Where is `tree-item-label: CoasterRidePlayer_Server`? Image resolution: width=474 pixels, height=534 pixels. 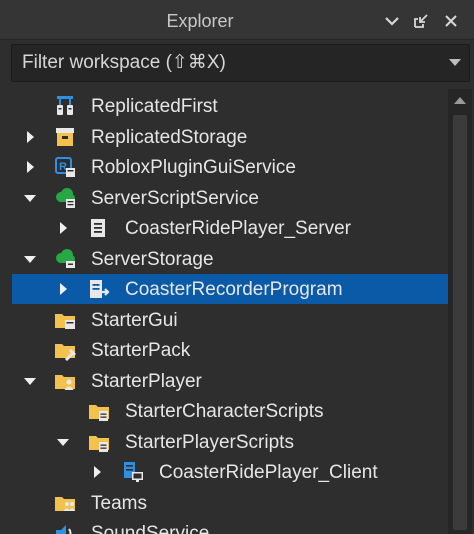
tree-item-label: CoasterRidePlayer_Server is located at coordinates (238, 228).